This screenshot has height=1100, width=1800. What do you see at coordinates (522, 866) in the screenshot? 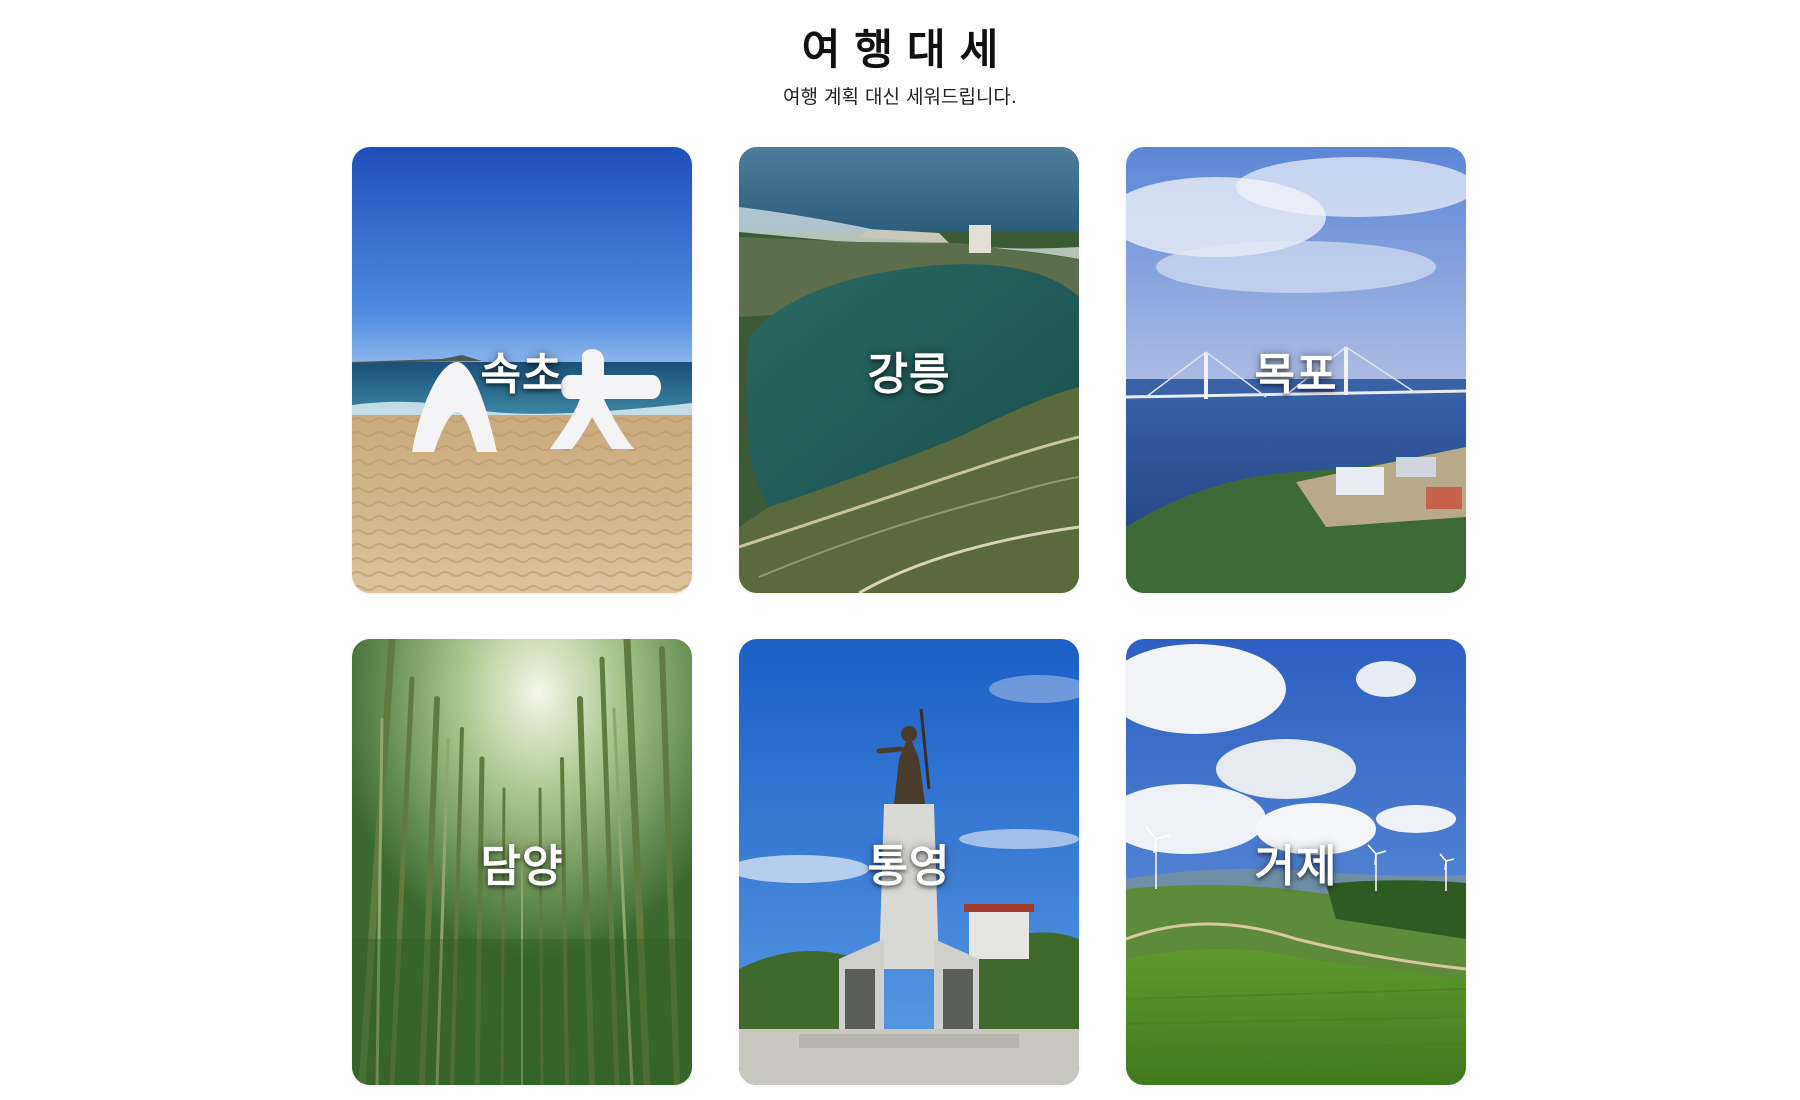
I see `destination-label: 담양` at bounding box center [522, 866].